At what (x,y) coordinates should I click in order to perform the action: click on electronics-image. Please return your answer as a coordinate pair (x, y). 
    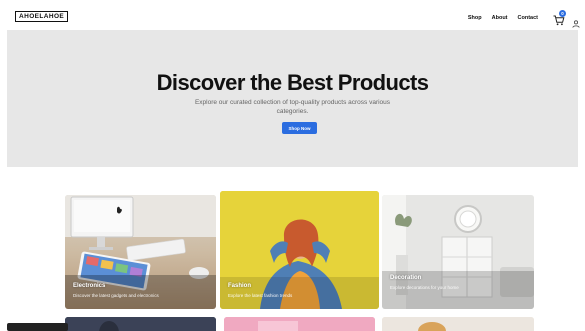
    Looking at the image, I should click on (140, 252).